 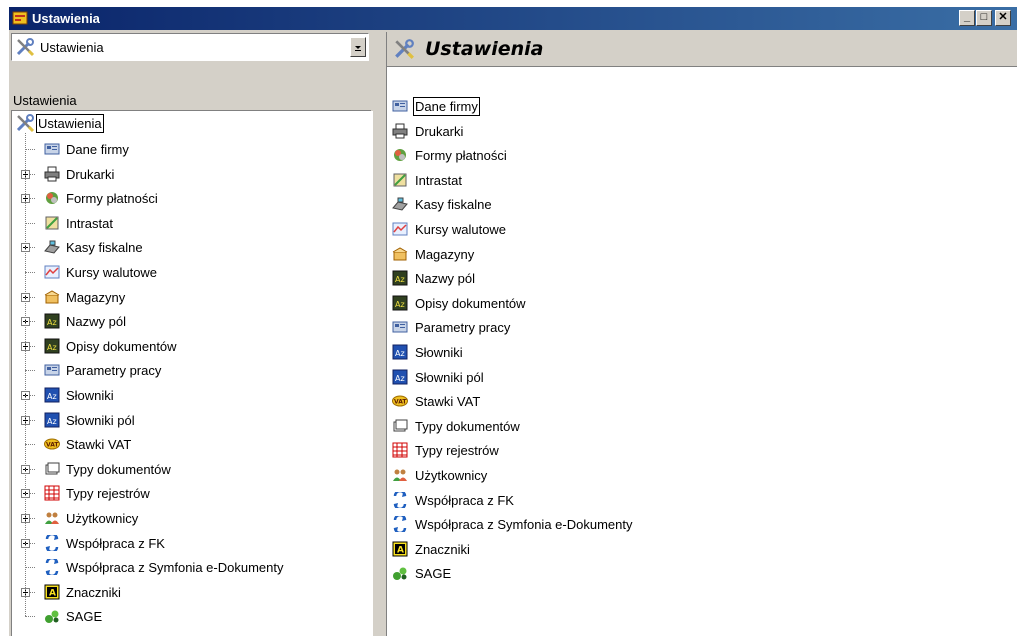 I want to click on detail-item-label: Słowniki, so click(x=439, y=352).